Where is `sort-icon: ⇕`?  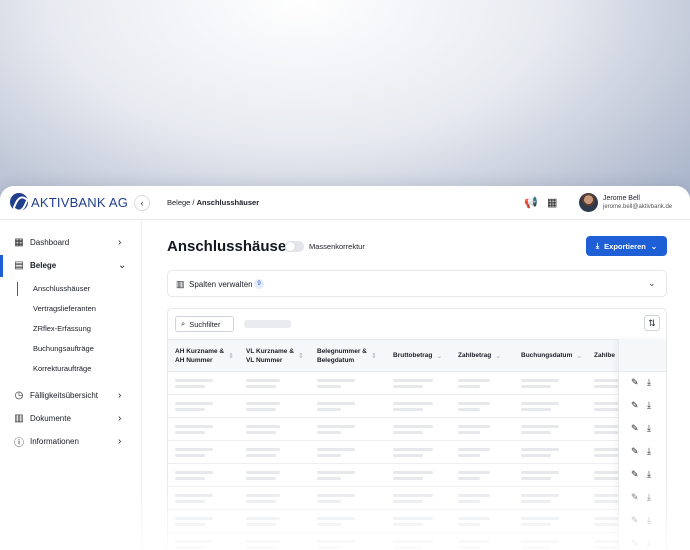 sort-icon: ⇕ is located at coordinates (300, 356).